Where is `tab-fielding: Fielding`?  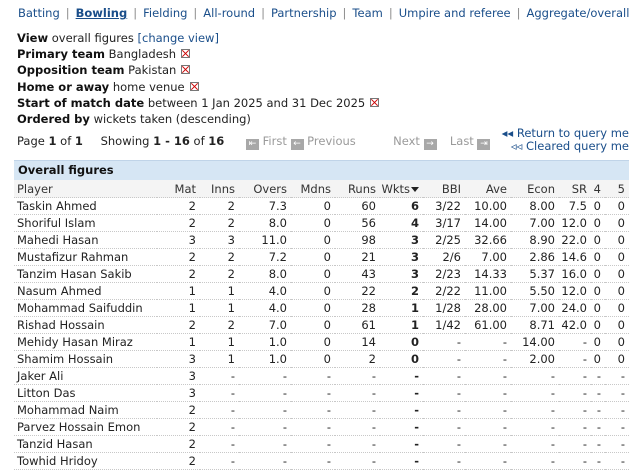 tab-fielding: Fielding is located at coordinates (165, 13).